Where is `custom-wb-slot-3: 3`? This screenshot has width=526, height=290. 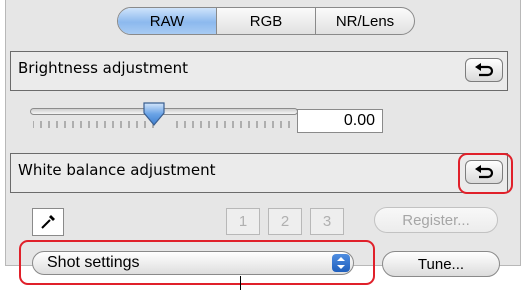
custom-wb-slot-3: 3 is located at coordinates (327, 221).